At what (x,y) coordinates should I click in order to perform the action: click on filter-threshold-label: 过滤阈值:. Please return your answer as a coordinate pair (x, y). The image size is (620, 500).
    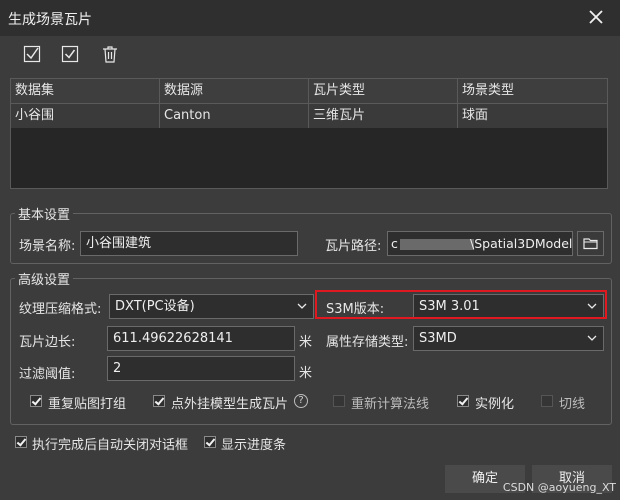
    Looking at the image, I should click on (47, 374).